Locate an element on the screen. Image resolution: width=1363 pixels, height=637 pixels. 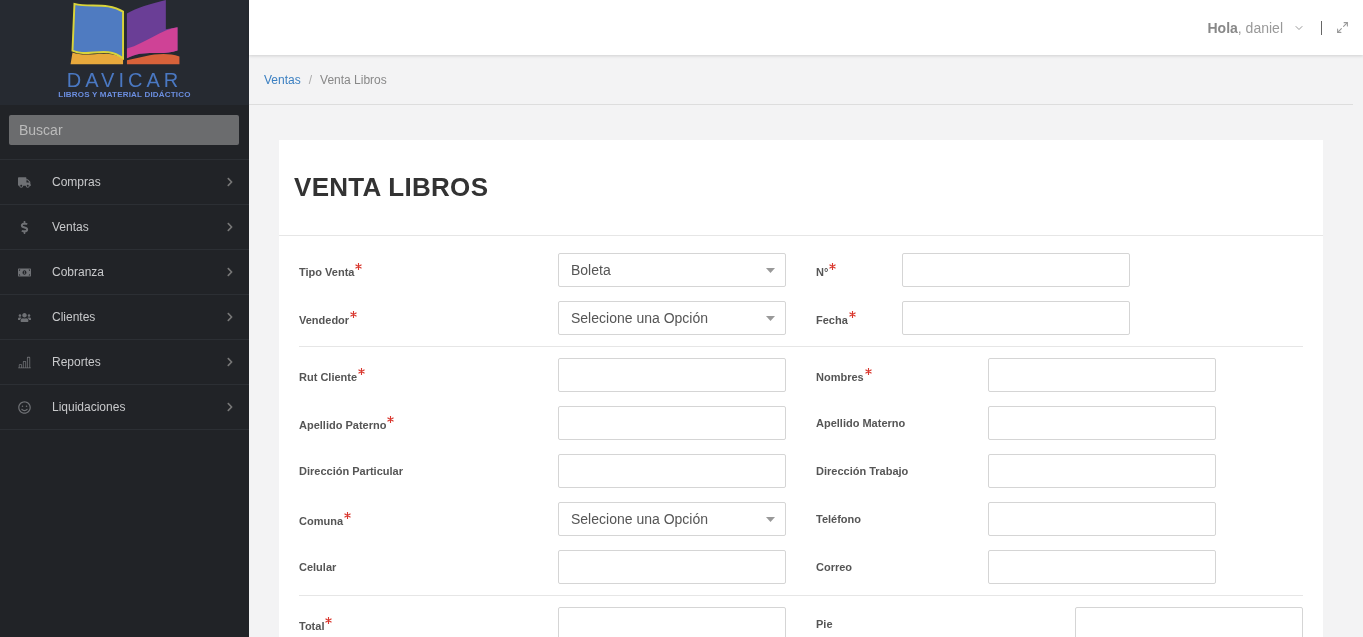
field-label: Comuna is located at coordinates (428, 519).